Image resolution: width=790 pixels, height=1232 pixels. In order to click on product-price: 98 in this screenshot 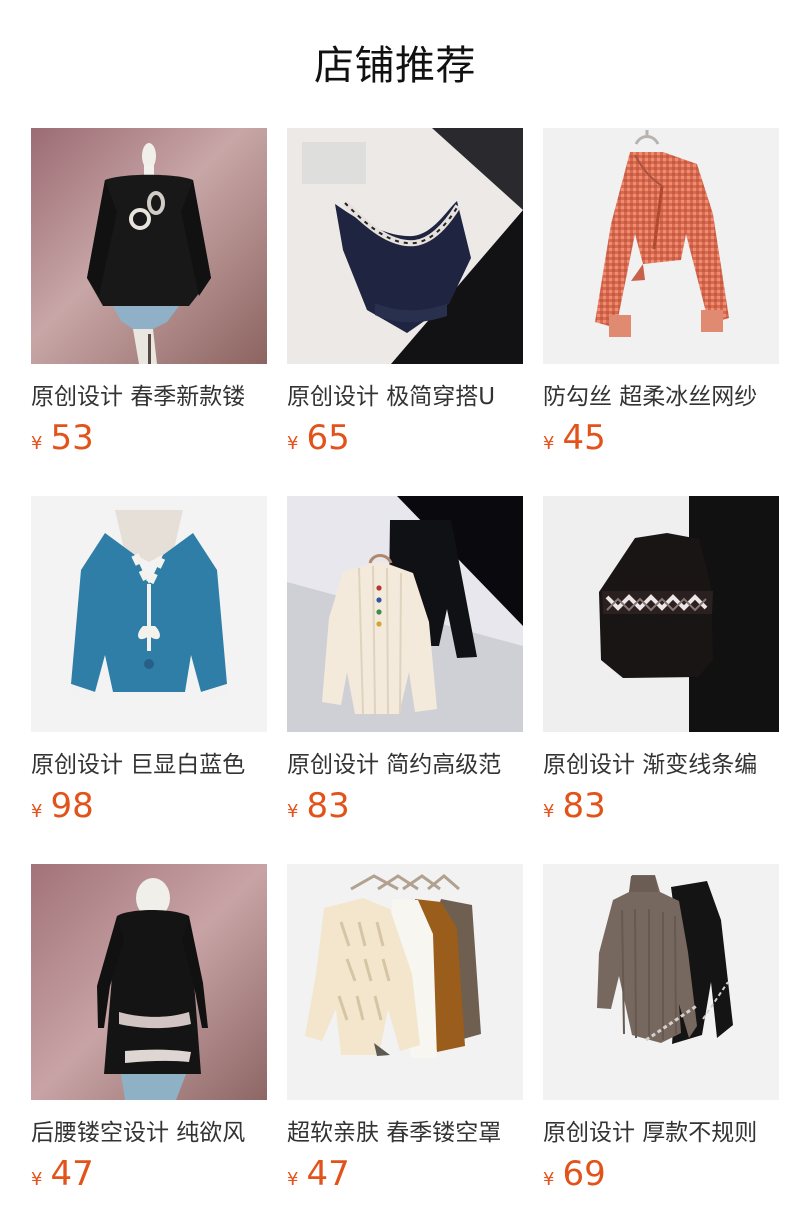, I will do `click(72, 806)`.